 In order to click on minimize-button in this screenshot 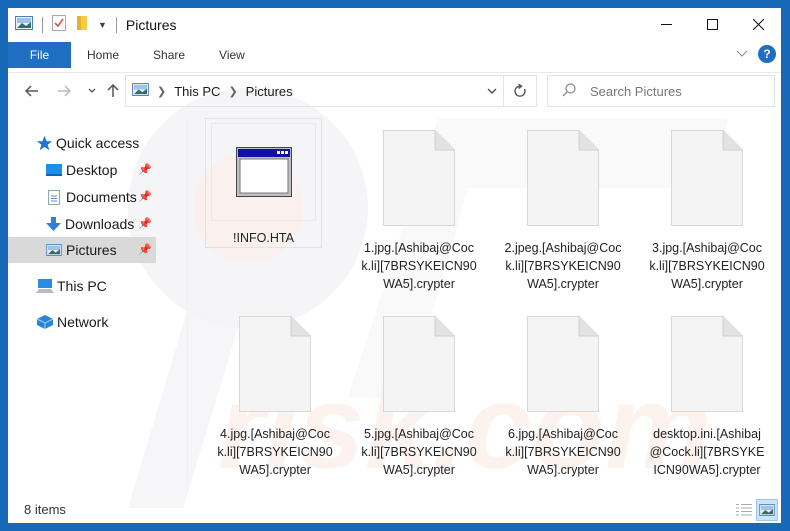, I will do `click(666, 24)`.